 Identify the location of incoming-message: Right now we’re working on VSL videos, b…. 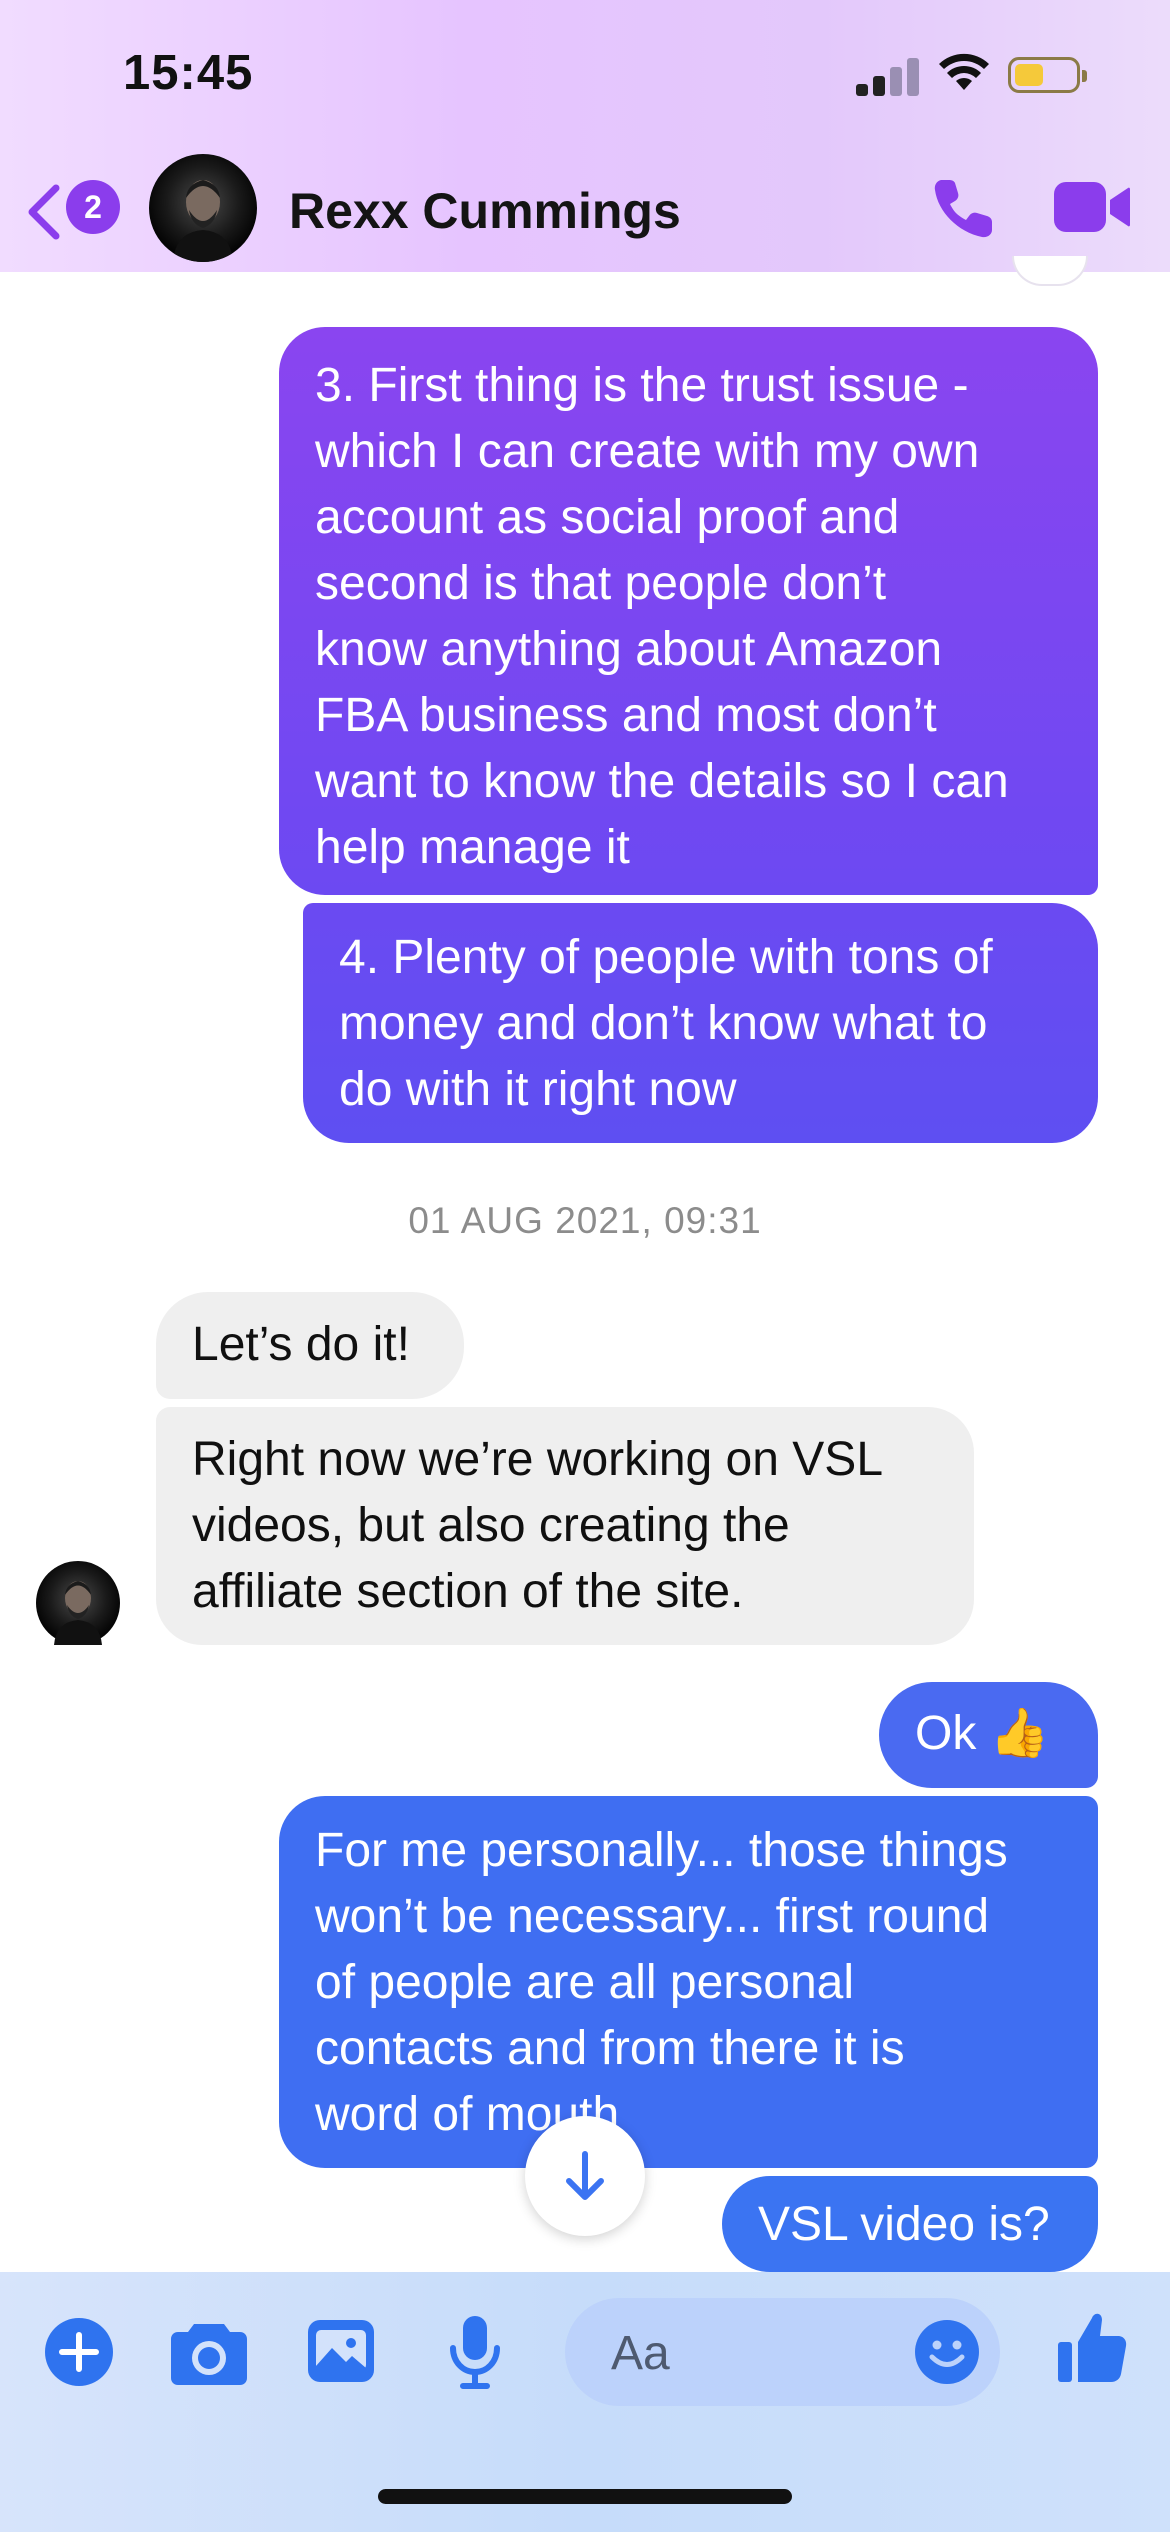
(565, 1526).